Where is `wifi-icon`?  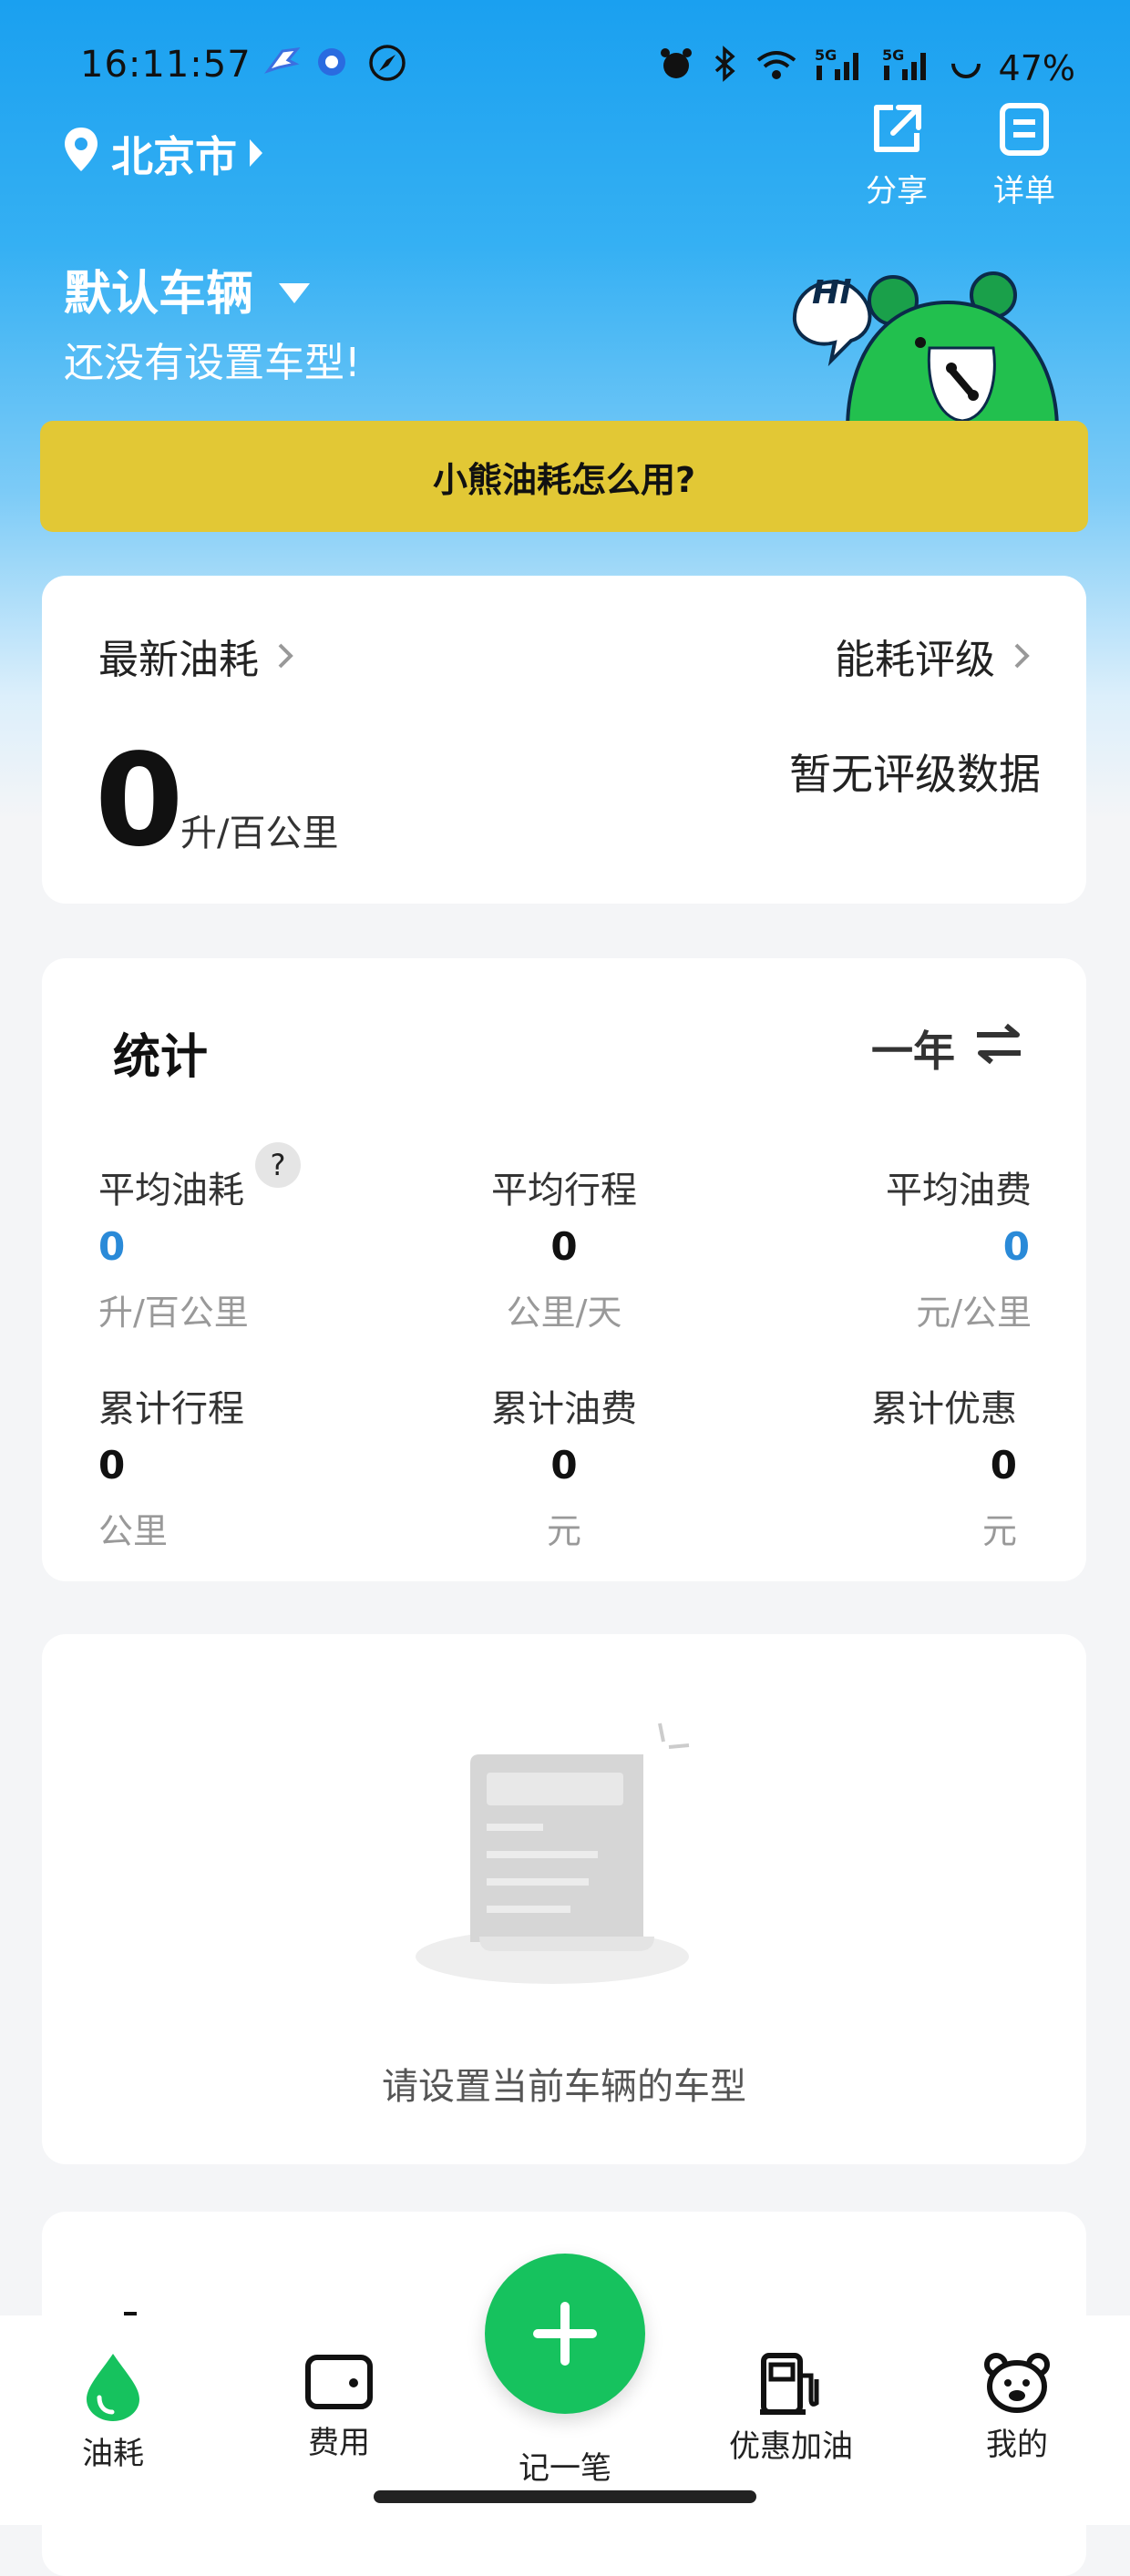 wifi-icon is located at coordinates (776, 68).